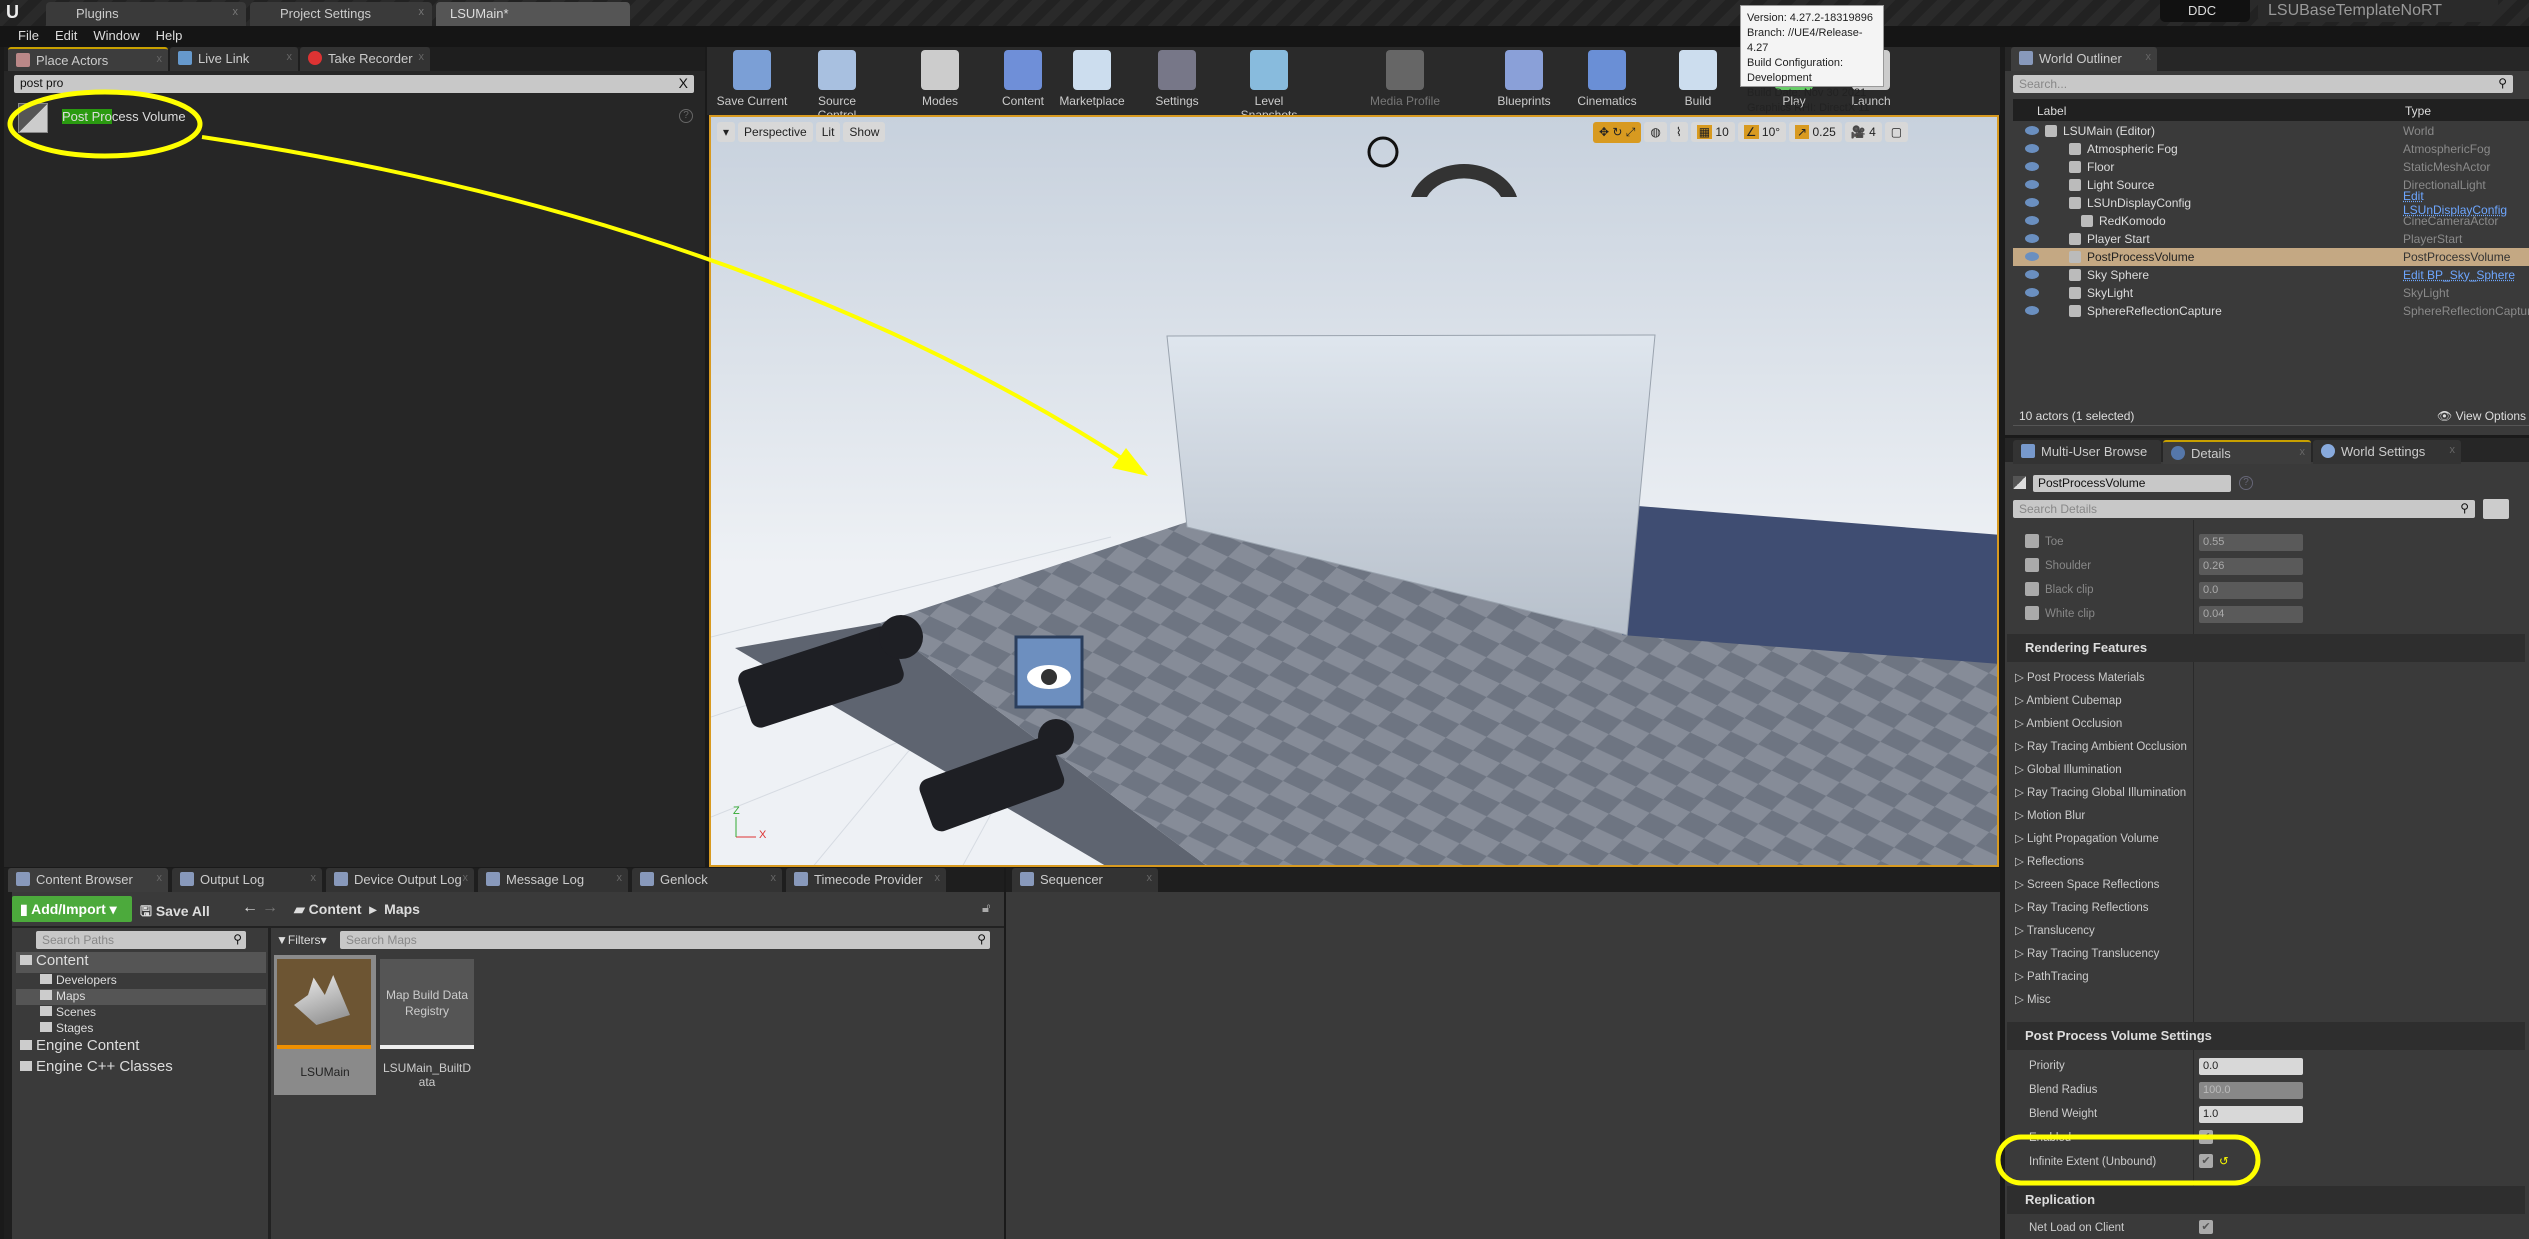 Image resolution: width=2529 pixels, height=1239 pixels. Describe the element at coordinates (2068, 700) in the screenshot. I see `category-ambient-cubemap: ▷ Ambient Cubemap` at that location.